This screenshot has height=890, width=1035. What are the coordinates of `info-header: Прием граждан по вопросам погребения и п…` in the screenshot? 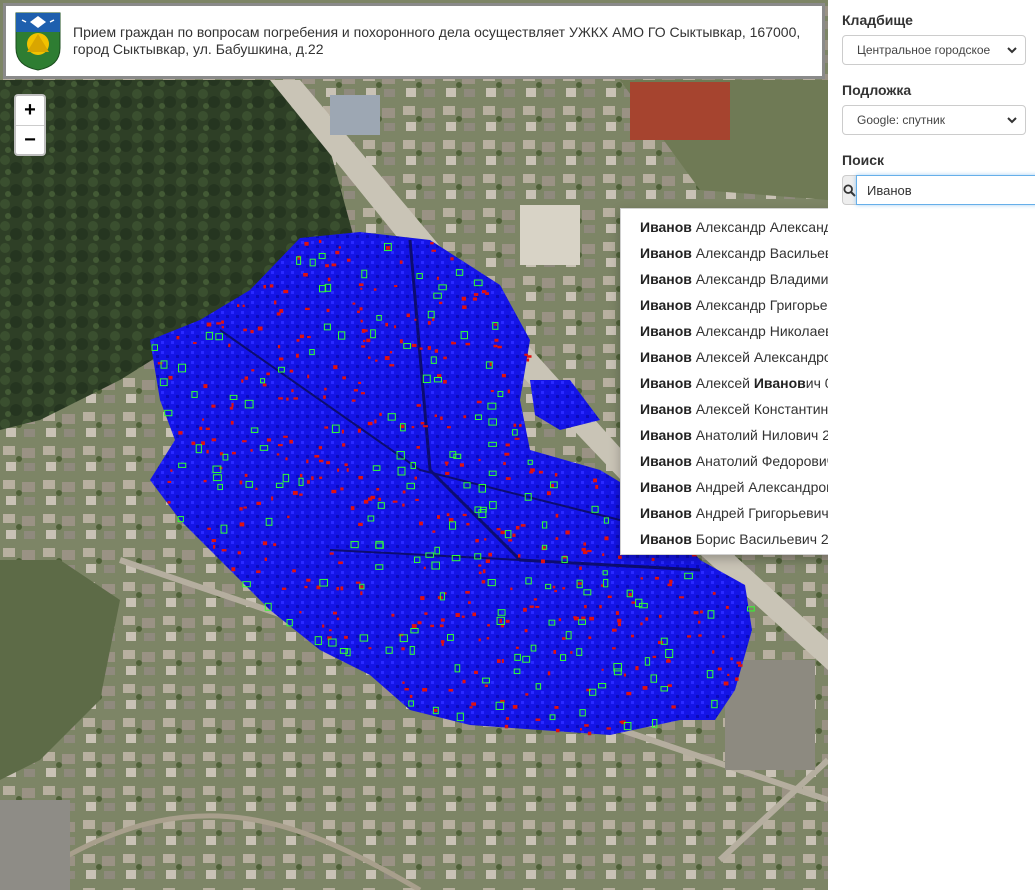 It's located at (414, 41).